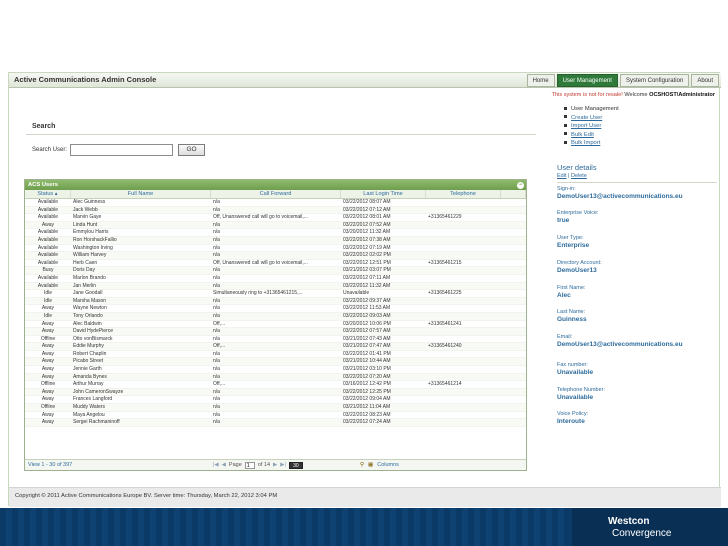  Describe the element at coordinates (141, 194) in the screenshot. I see `column-header-full-name: Full Name` at that location.